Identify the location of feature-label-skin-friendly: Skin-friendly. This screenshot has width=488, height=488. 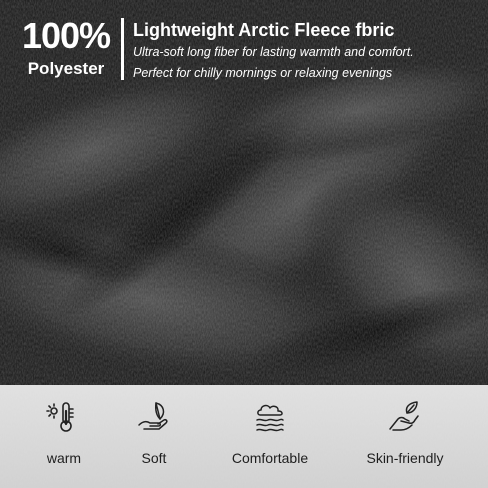
(405, 458).